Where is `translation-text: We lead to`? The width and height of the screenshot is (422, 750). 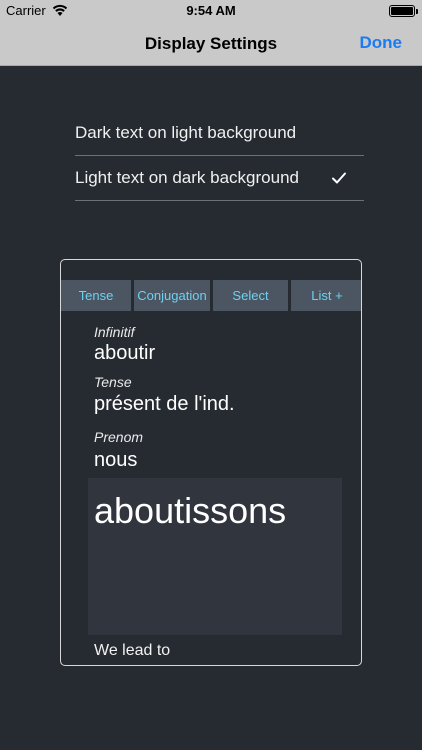
translation-text: We lead to is located at coordinates (132, 650).